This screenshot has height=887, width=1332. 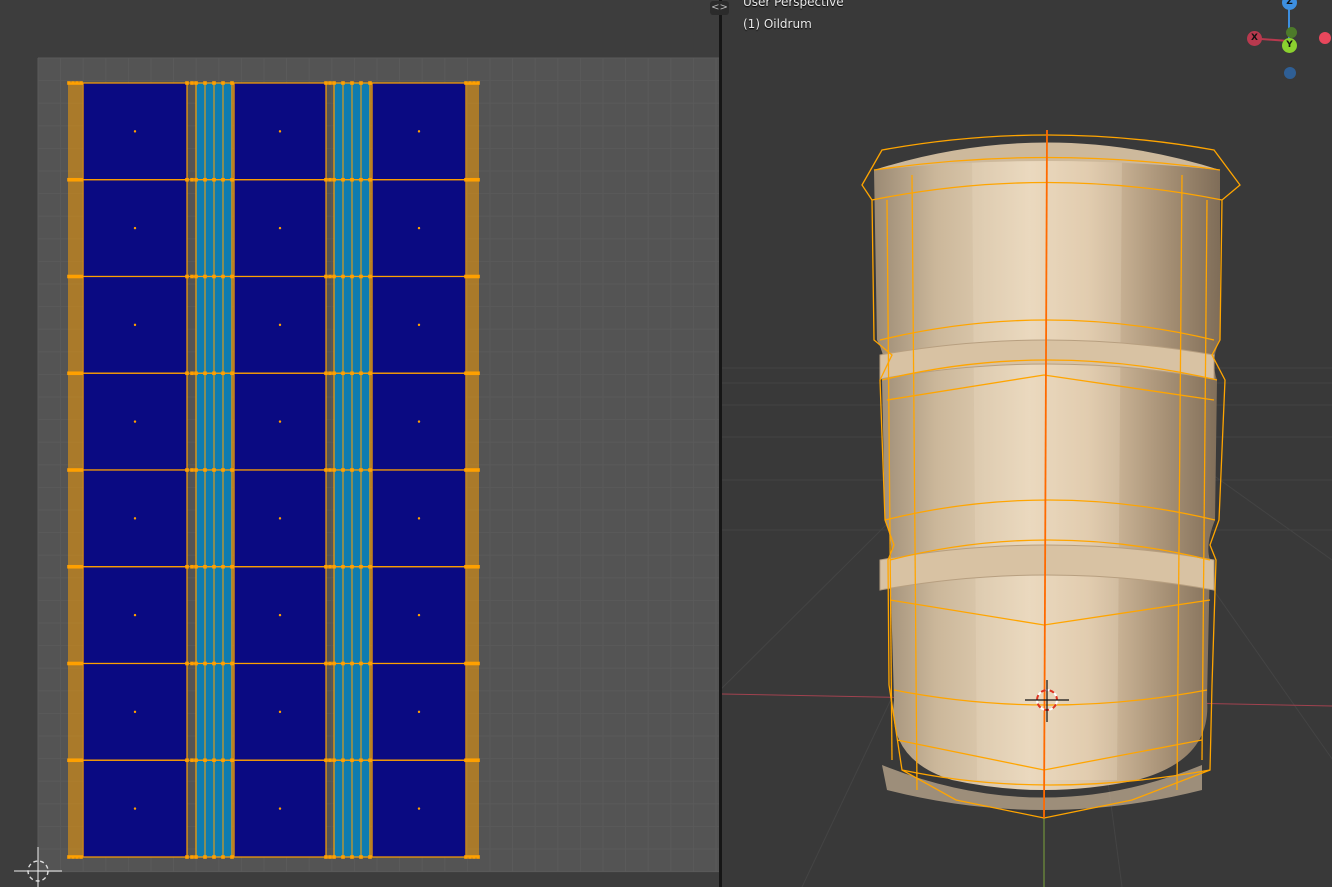 What do you see at coordinates (1289, 3) in the screenshot?
I see `gizmo-z-label: Z` at bounding box center [1289, 3].